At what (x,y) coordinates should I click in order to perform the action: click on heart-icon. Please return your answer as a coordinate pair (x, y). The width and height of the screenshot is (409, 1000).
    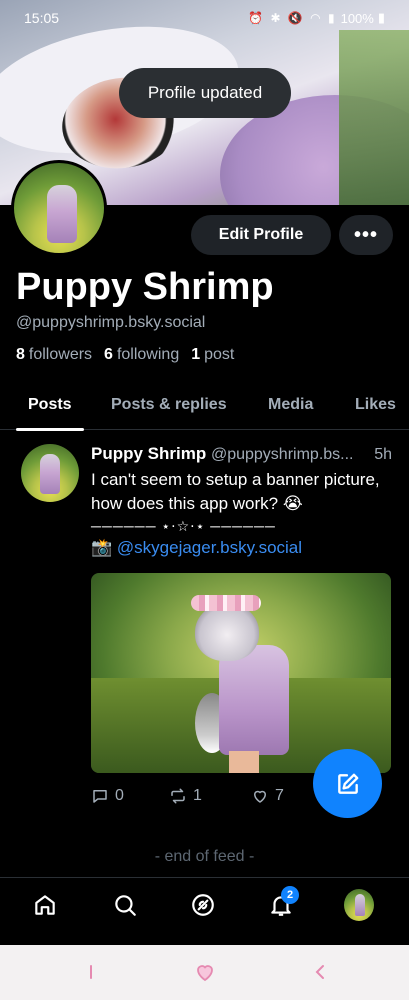
    Looking at the image, I should click on (260, 796).